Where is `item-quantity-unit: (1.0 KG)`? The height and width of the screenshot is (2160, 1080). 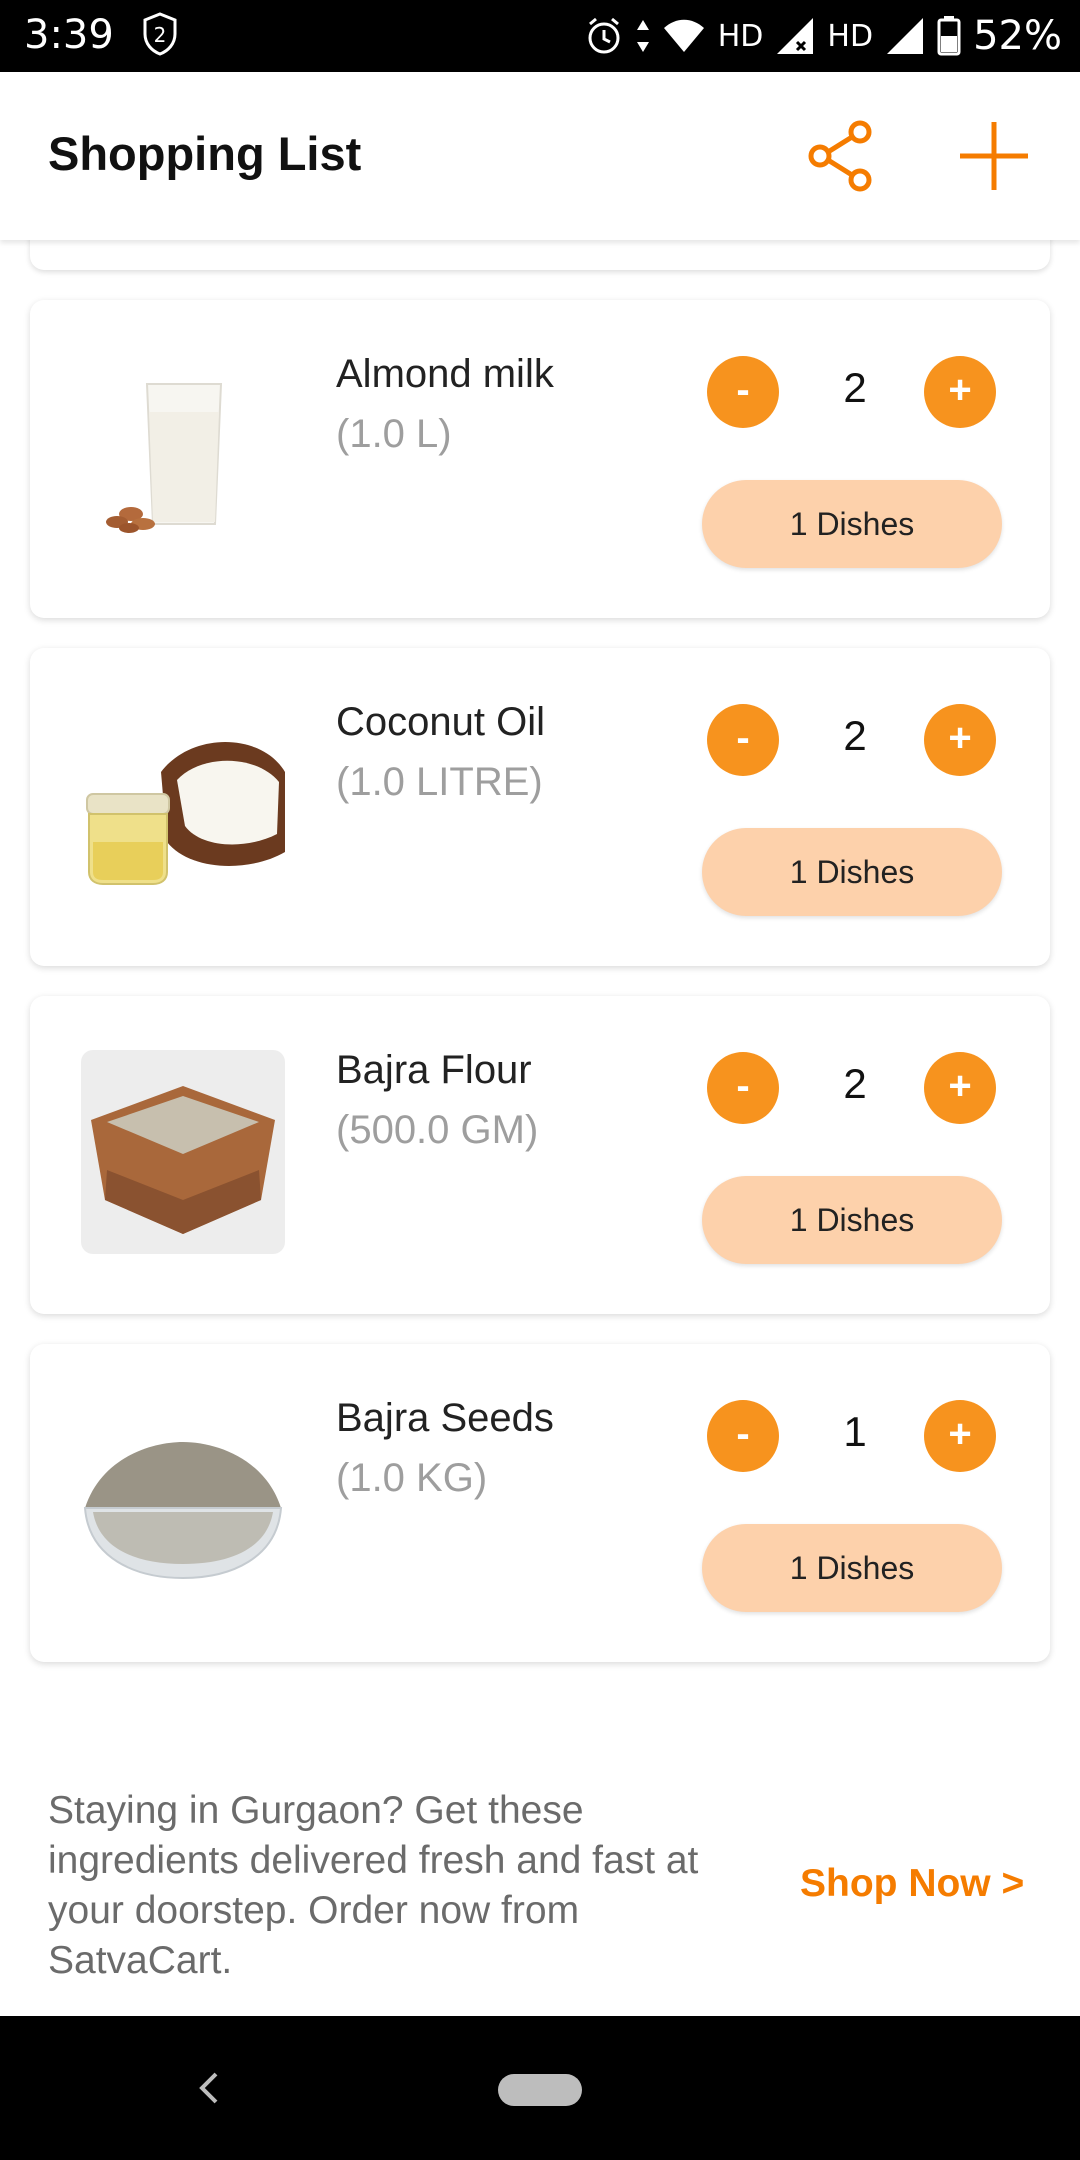
item-quantity-unit: (1.0 KG) is located at coordinates (412, 1478).